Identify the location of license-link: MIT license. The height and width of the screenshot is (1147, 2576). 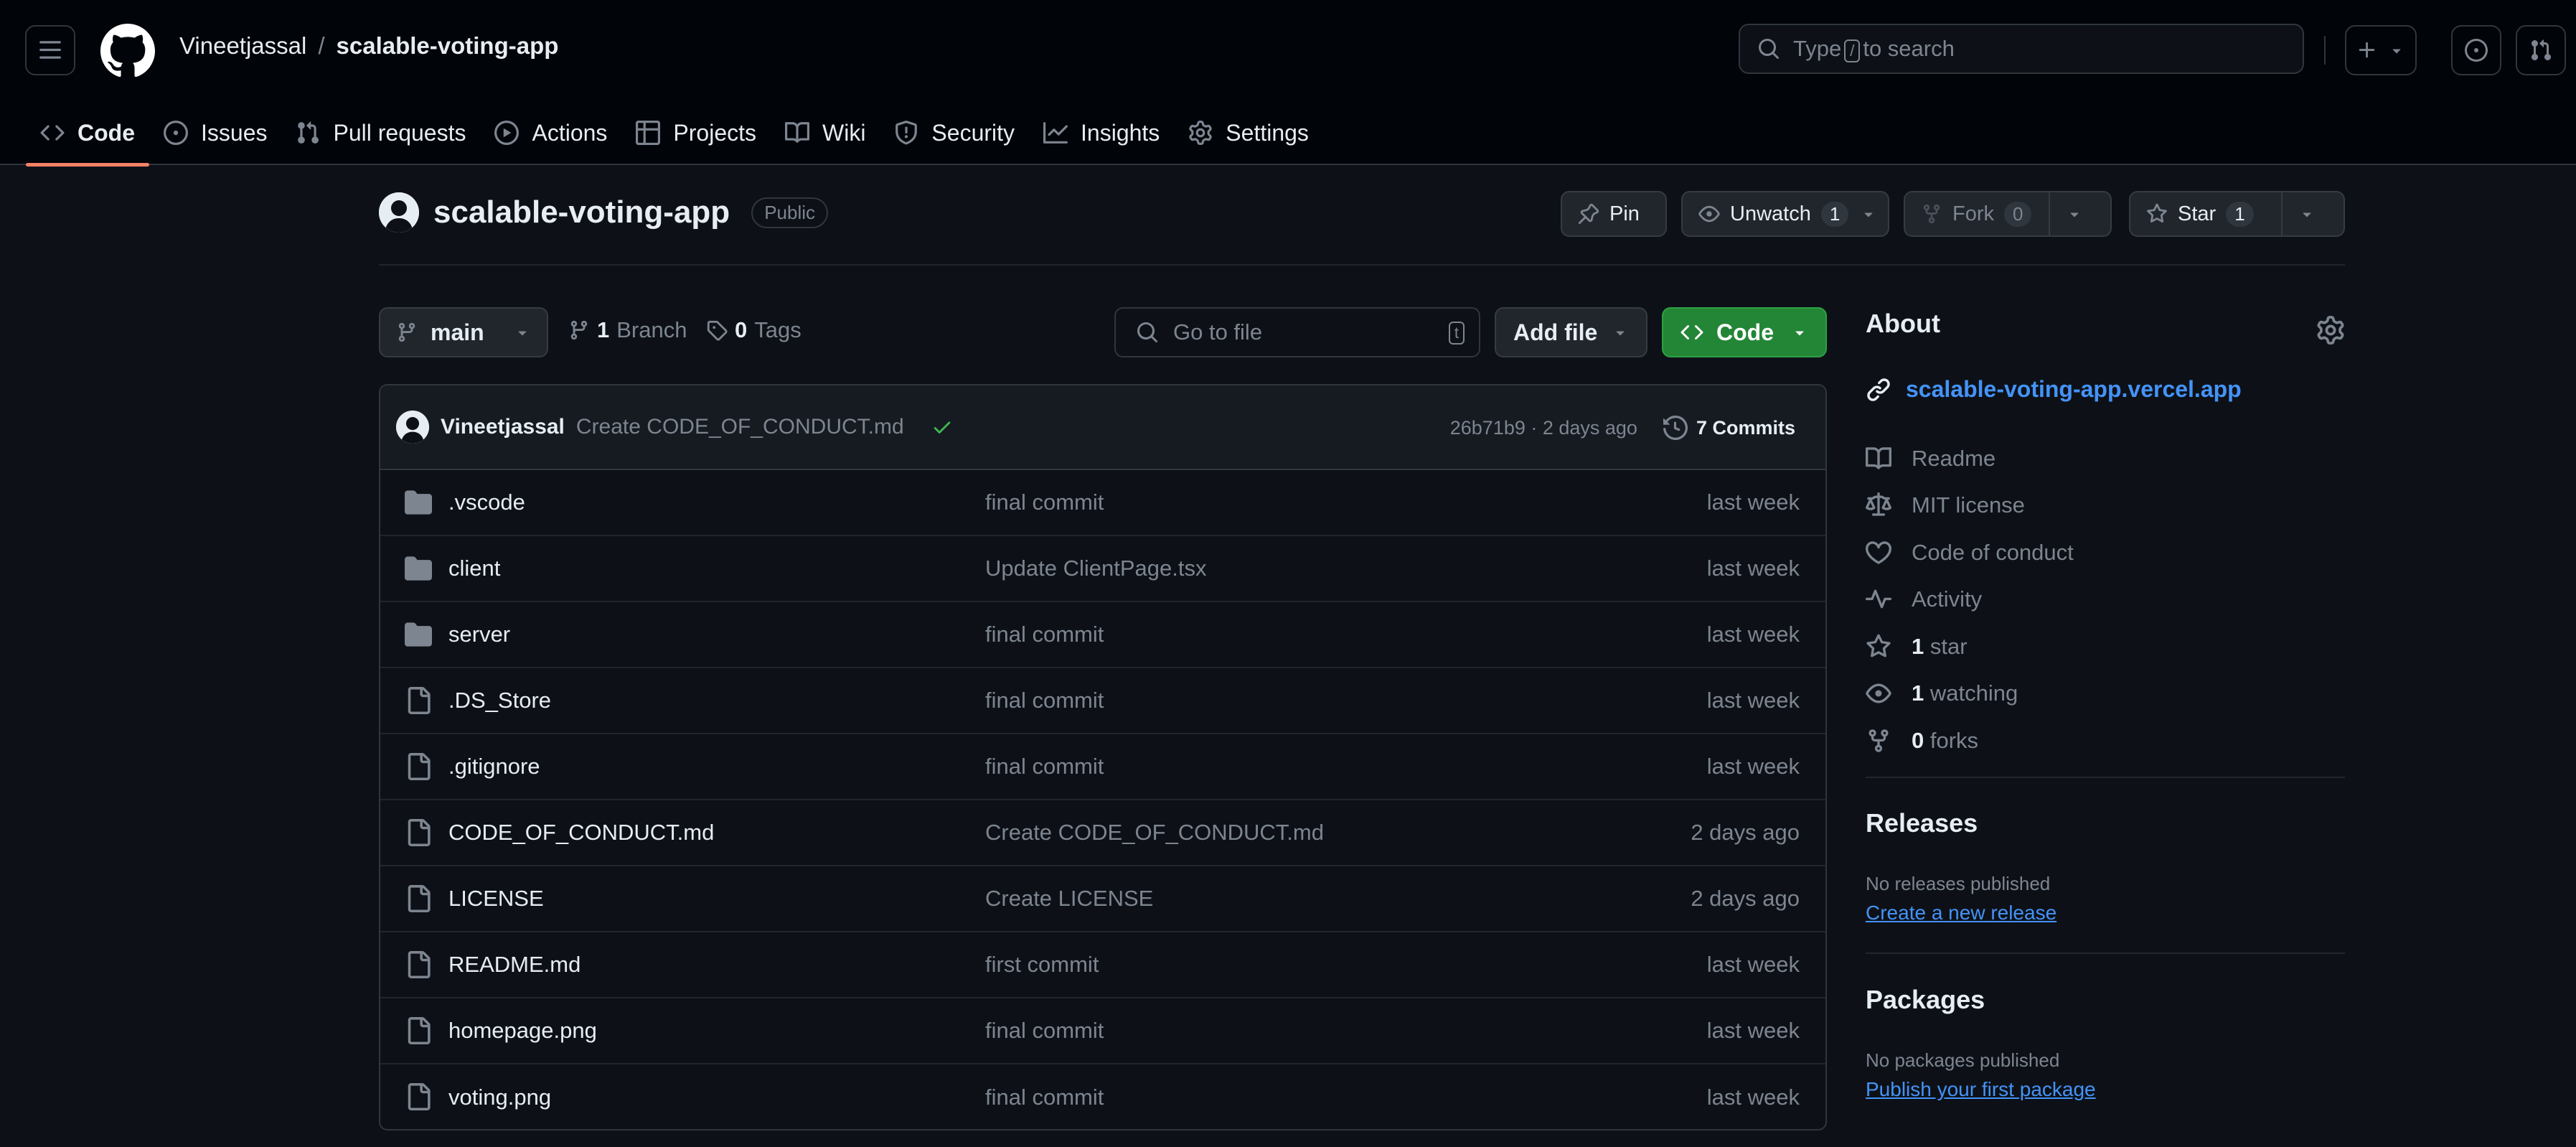
(1970, 506).